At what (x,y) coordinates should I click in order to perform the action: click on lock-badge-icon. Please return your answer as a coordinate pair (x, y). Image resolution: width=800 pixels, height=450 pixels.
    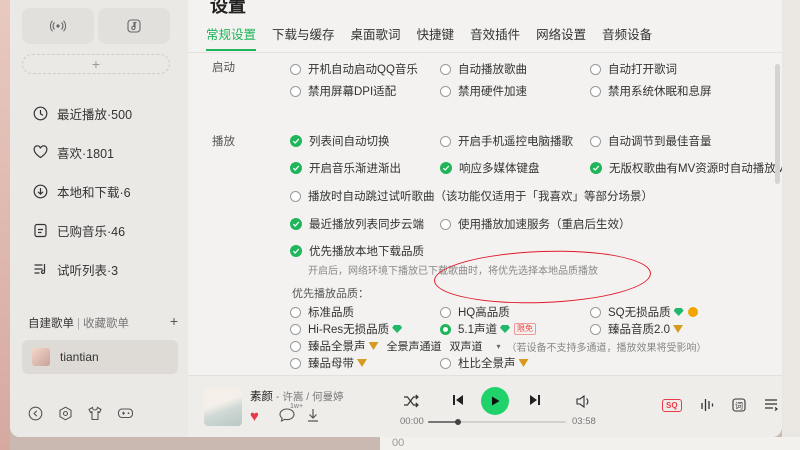
    Looking at the image, I should click on (692, 312).